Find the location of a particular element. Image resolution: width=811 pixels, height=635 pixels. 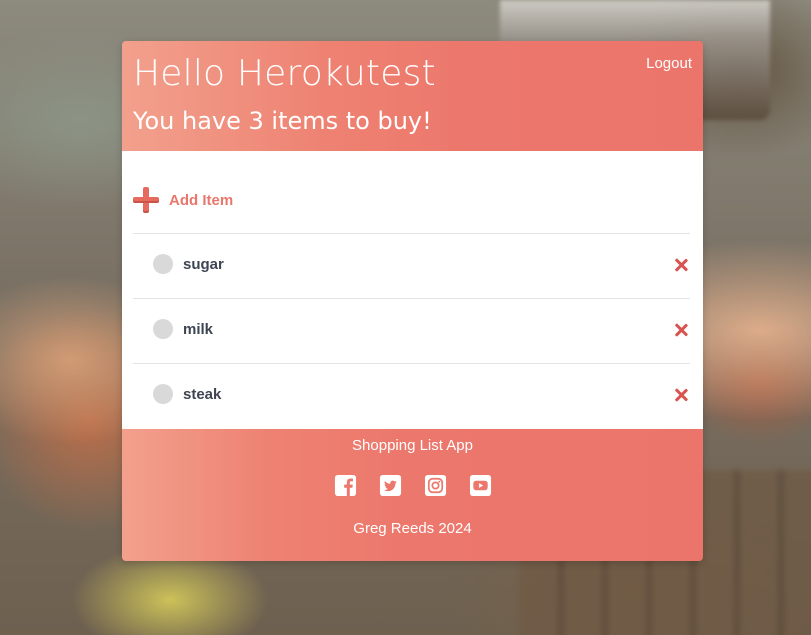

items-count-text: You have 3 items to buy! is located at coordinates (282, 121).